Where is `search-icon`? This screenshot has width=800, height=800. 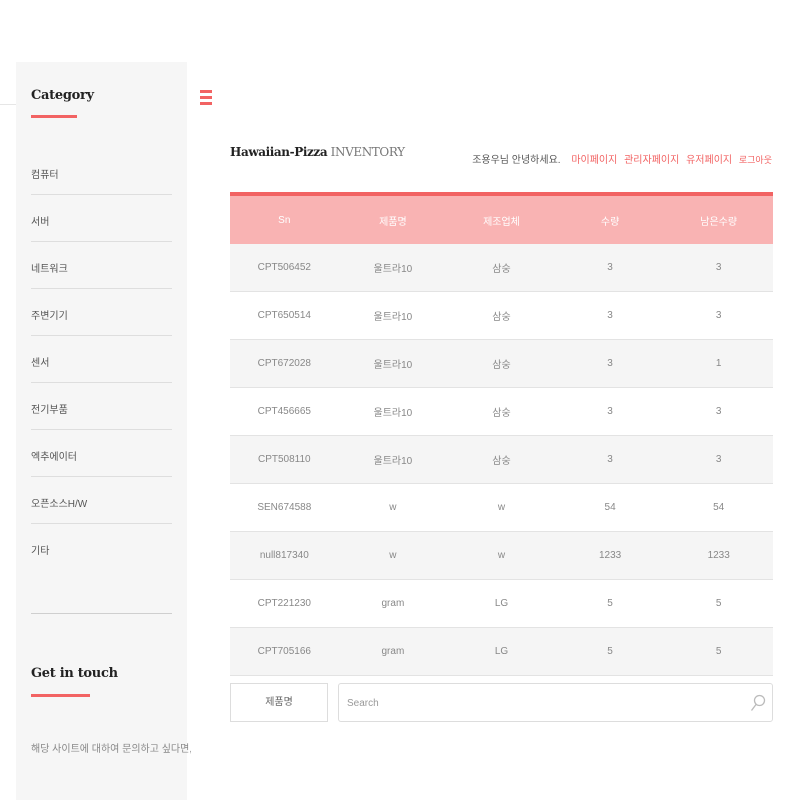 search-icon is located at coordinates (758, 703).